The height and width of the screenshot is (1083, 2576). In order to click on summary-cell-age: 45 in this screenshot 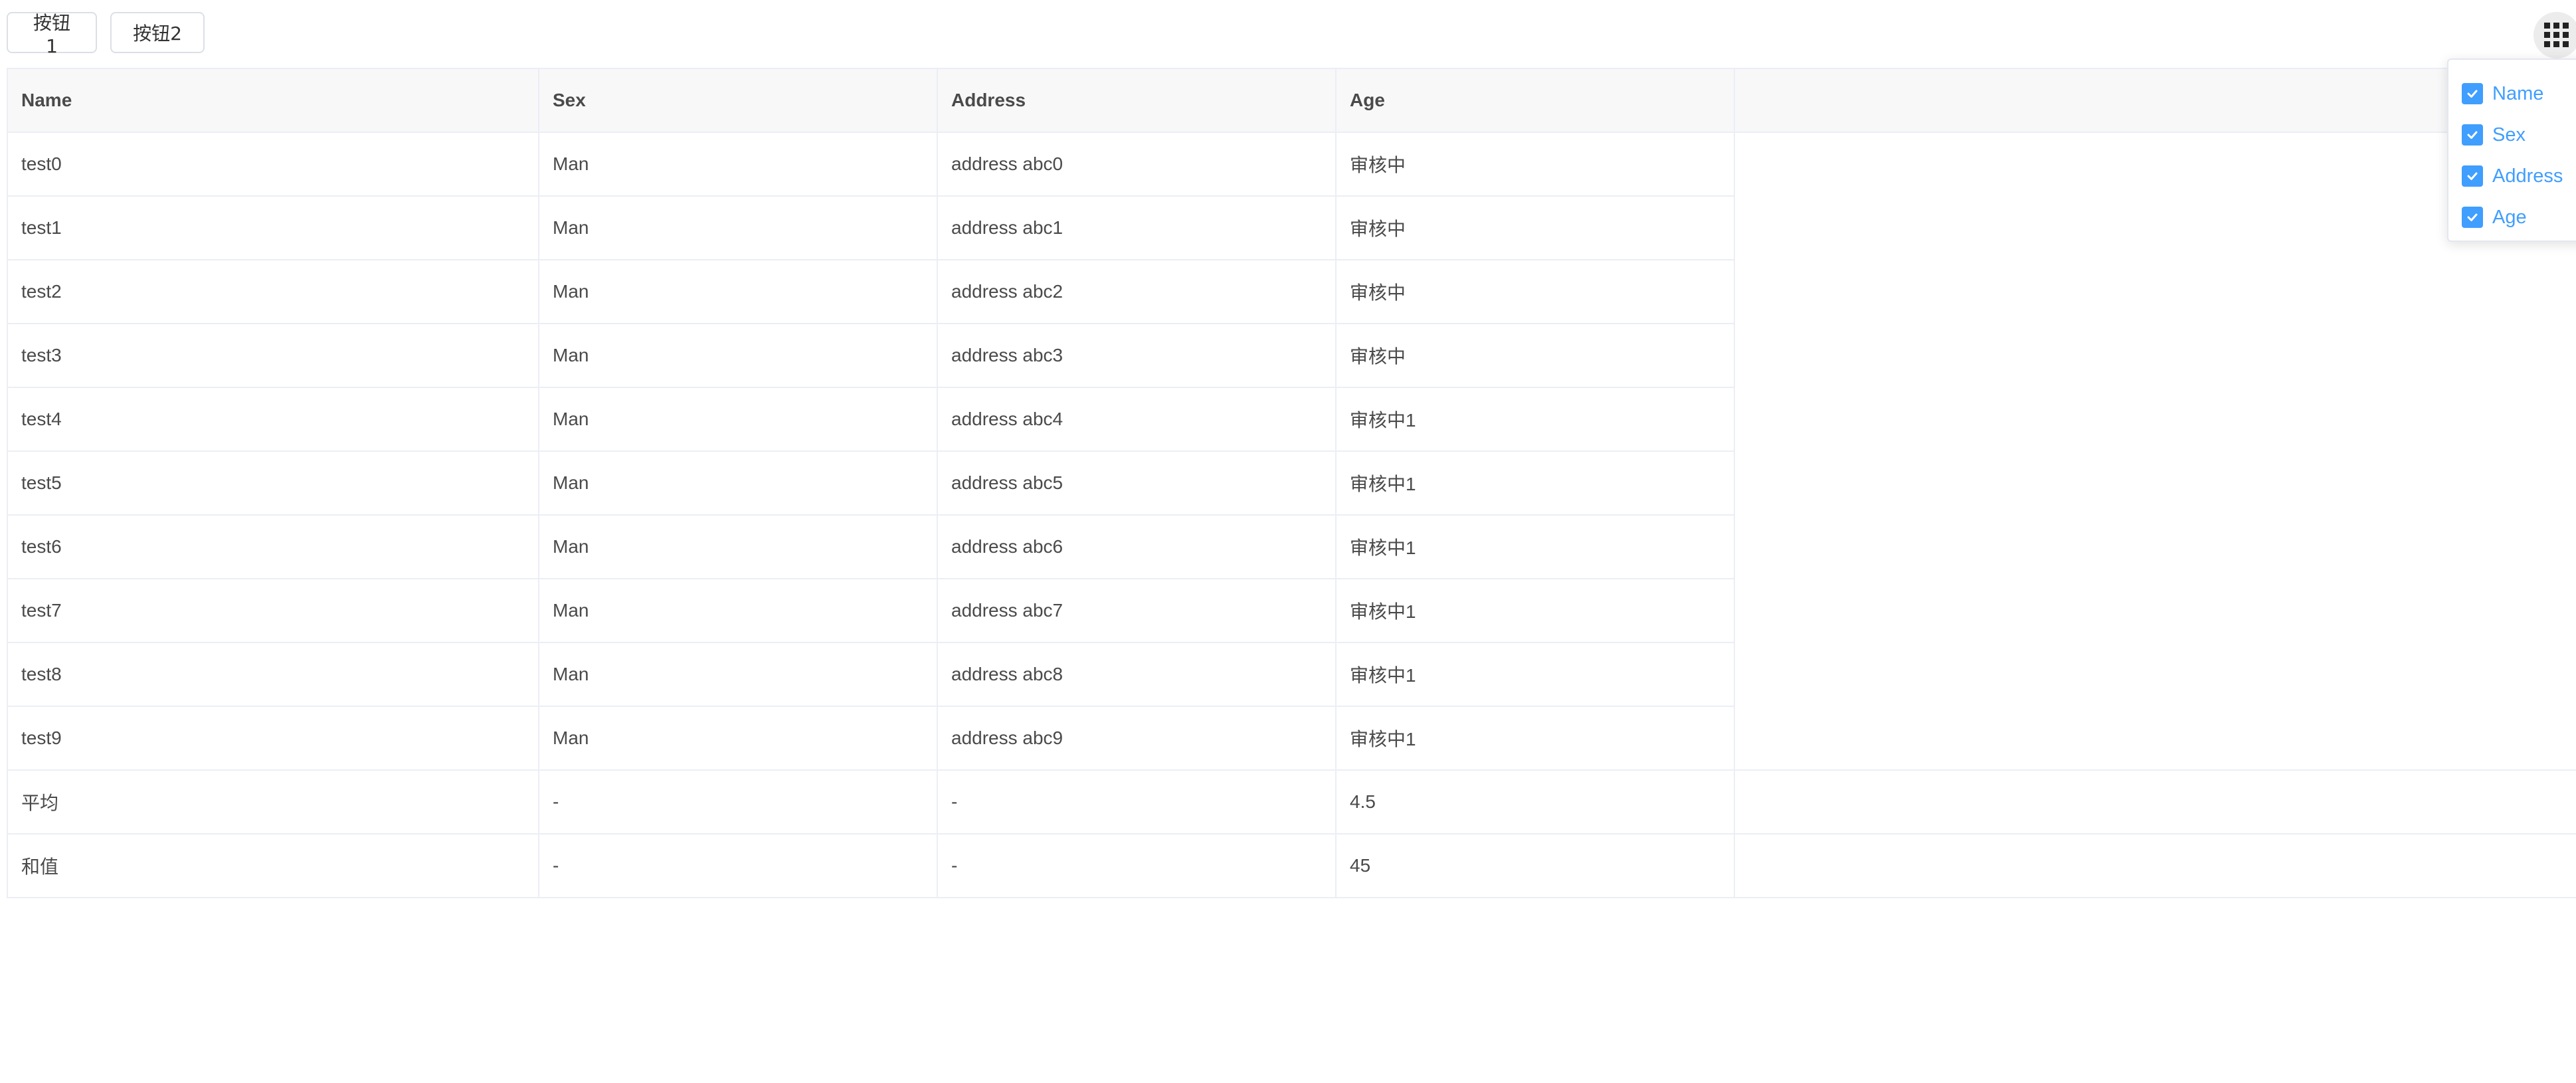, I will do `click(1535, 866)`.